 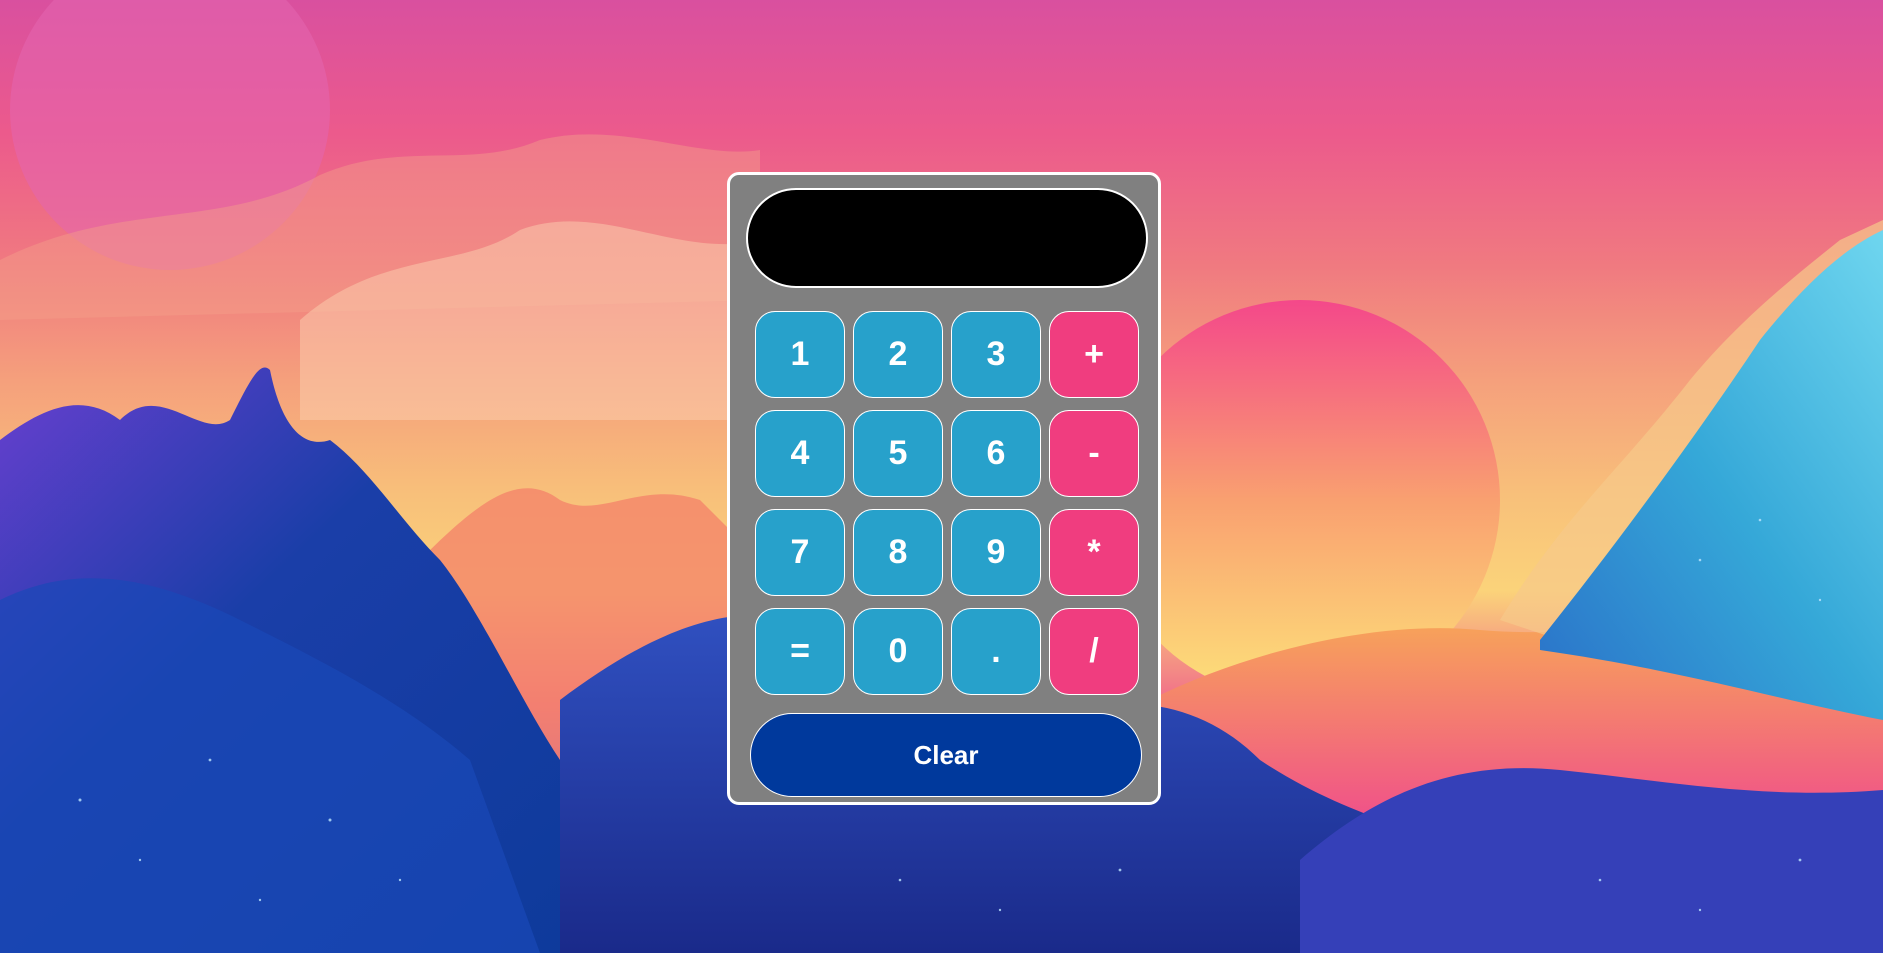 What do you see at coordinates (996, 354) in the screenshot?
I see `key-3: 3` at bounding box center [996, 354].